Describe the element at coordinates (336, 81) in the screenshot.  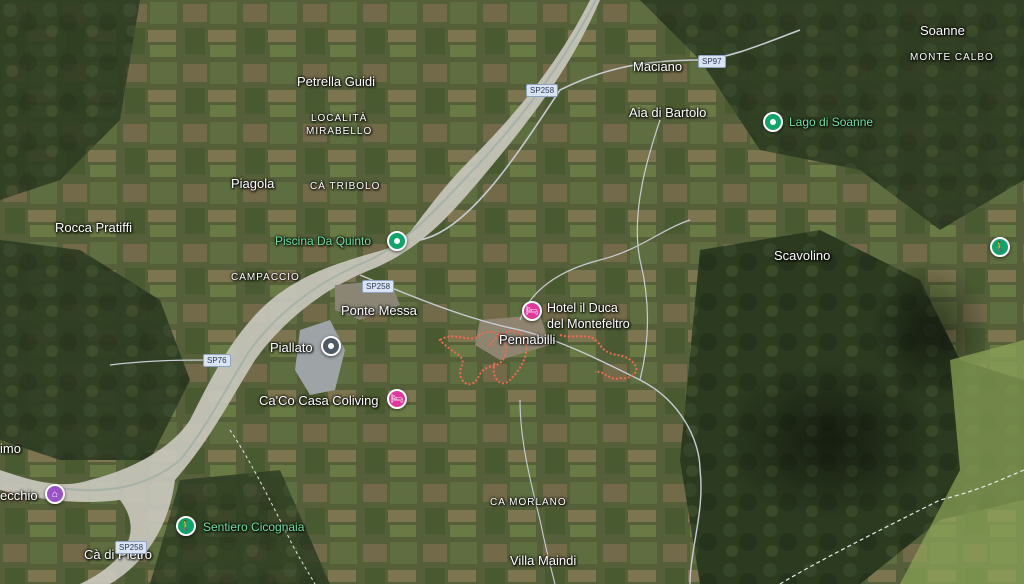
I see `town-label-petrella-guidi: Petrella Guidi` at that location.